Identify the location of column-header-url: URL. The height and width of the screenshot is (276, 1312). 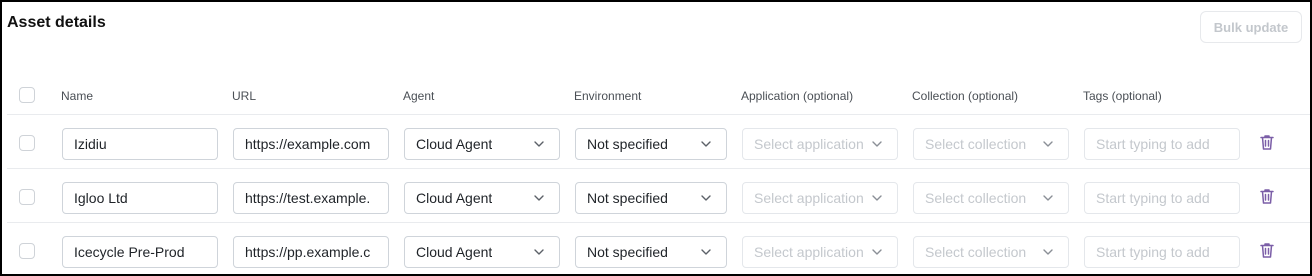
(244, 96).